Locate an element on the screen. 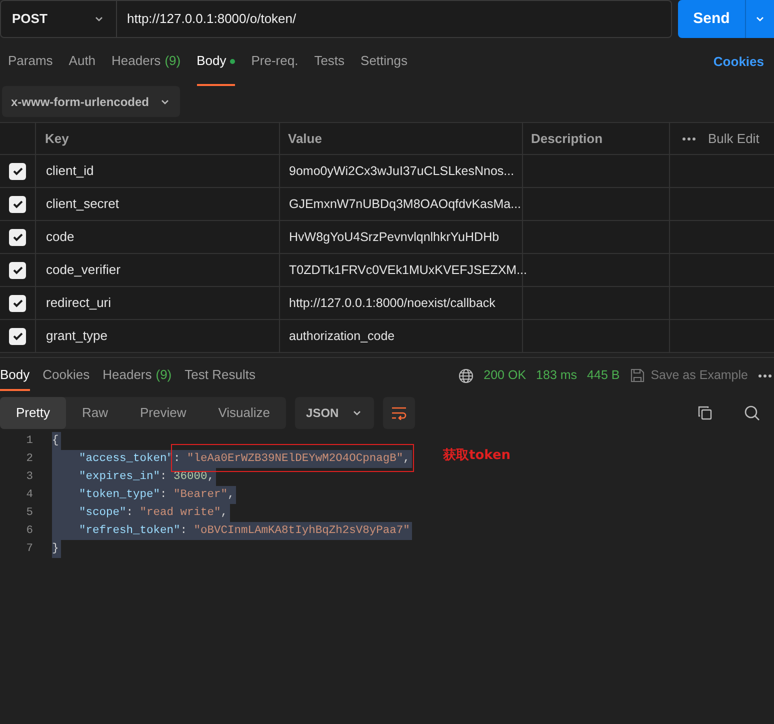 The width and height of the screenshot is (774, 724). save-icon is located at coordinates (637, 375).